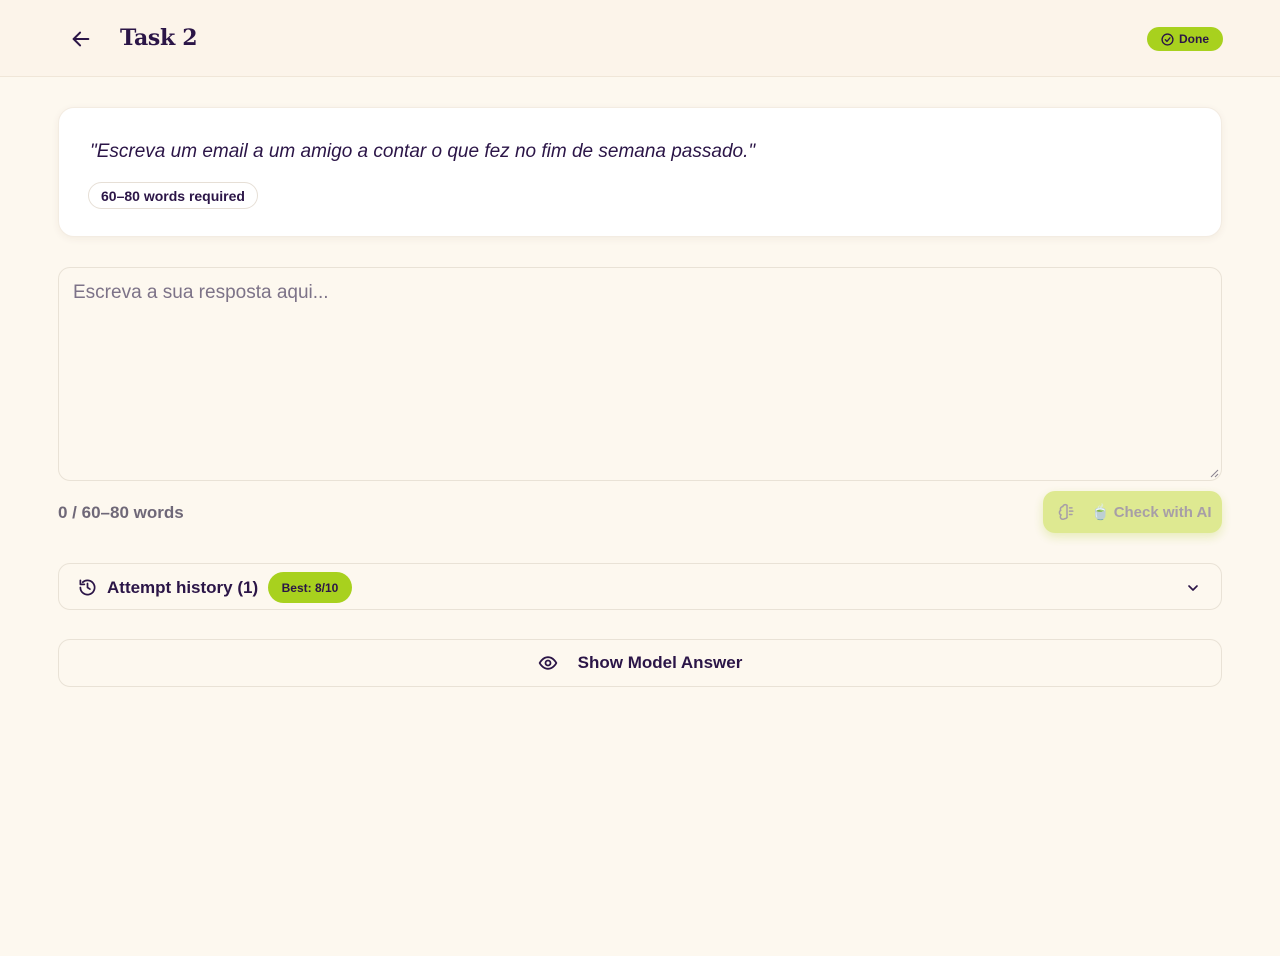 This screenshot has width=1280, height=956. What do you see at coordinates (87, 587) in the screenshot?
I see `history-icon` at bounding box center [87, 587].